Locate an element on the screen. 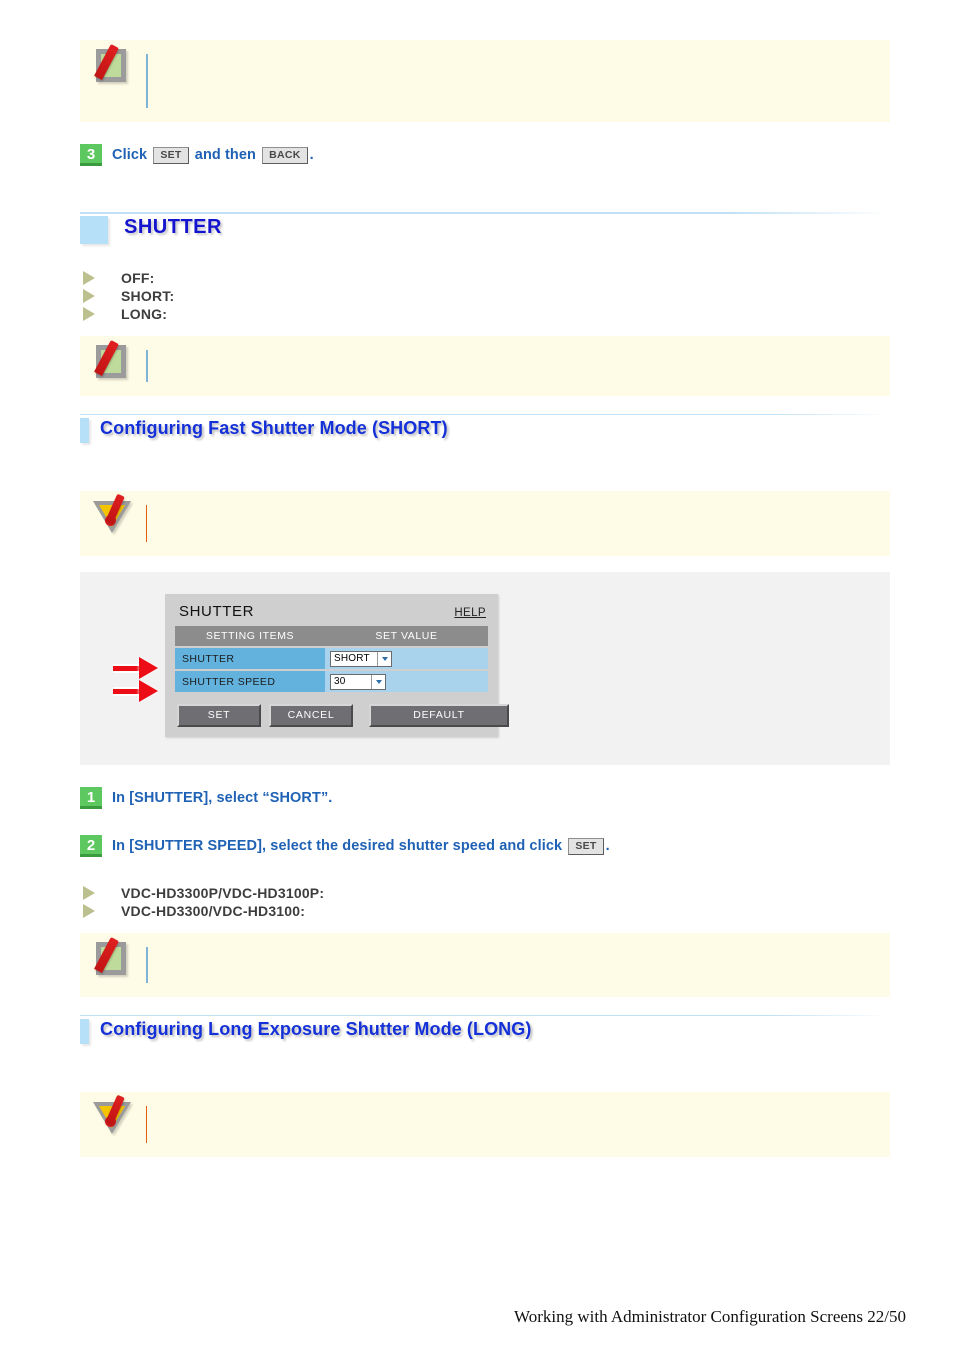 This screenshot has width=954, height=1351. shutter-modes-list: OFF: SHORT: LONG: is located at coordinates (485, 296).